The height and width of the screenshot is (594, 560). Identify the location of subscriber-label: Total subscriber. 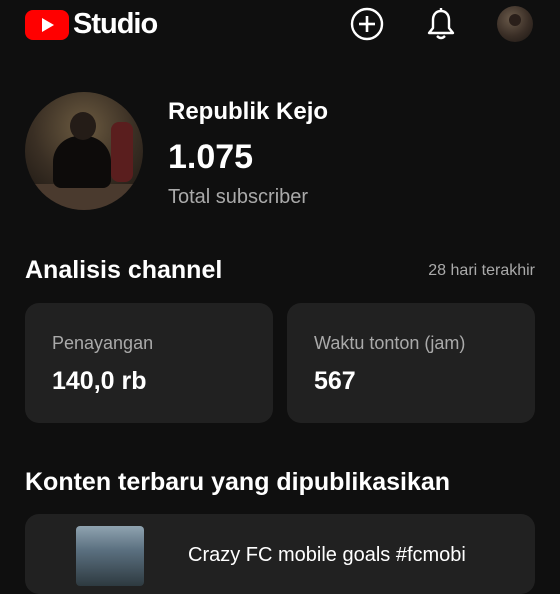
(238, 197).